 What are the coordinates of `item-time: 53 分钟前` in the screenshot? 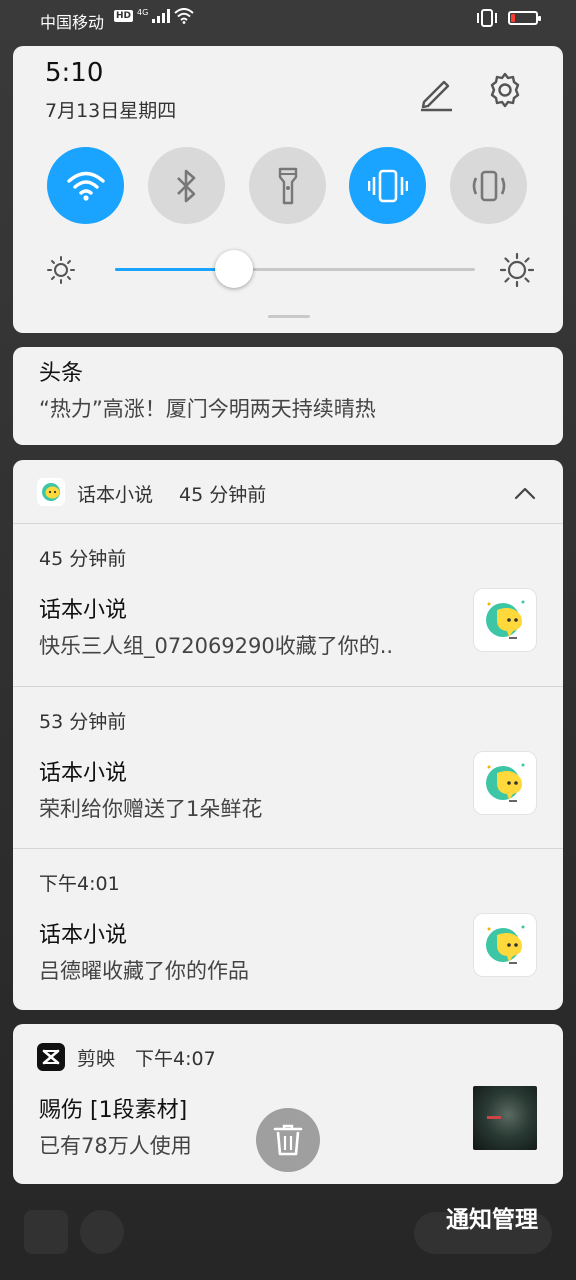 It's located at (83, 722).